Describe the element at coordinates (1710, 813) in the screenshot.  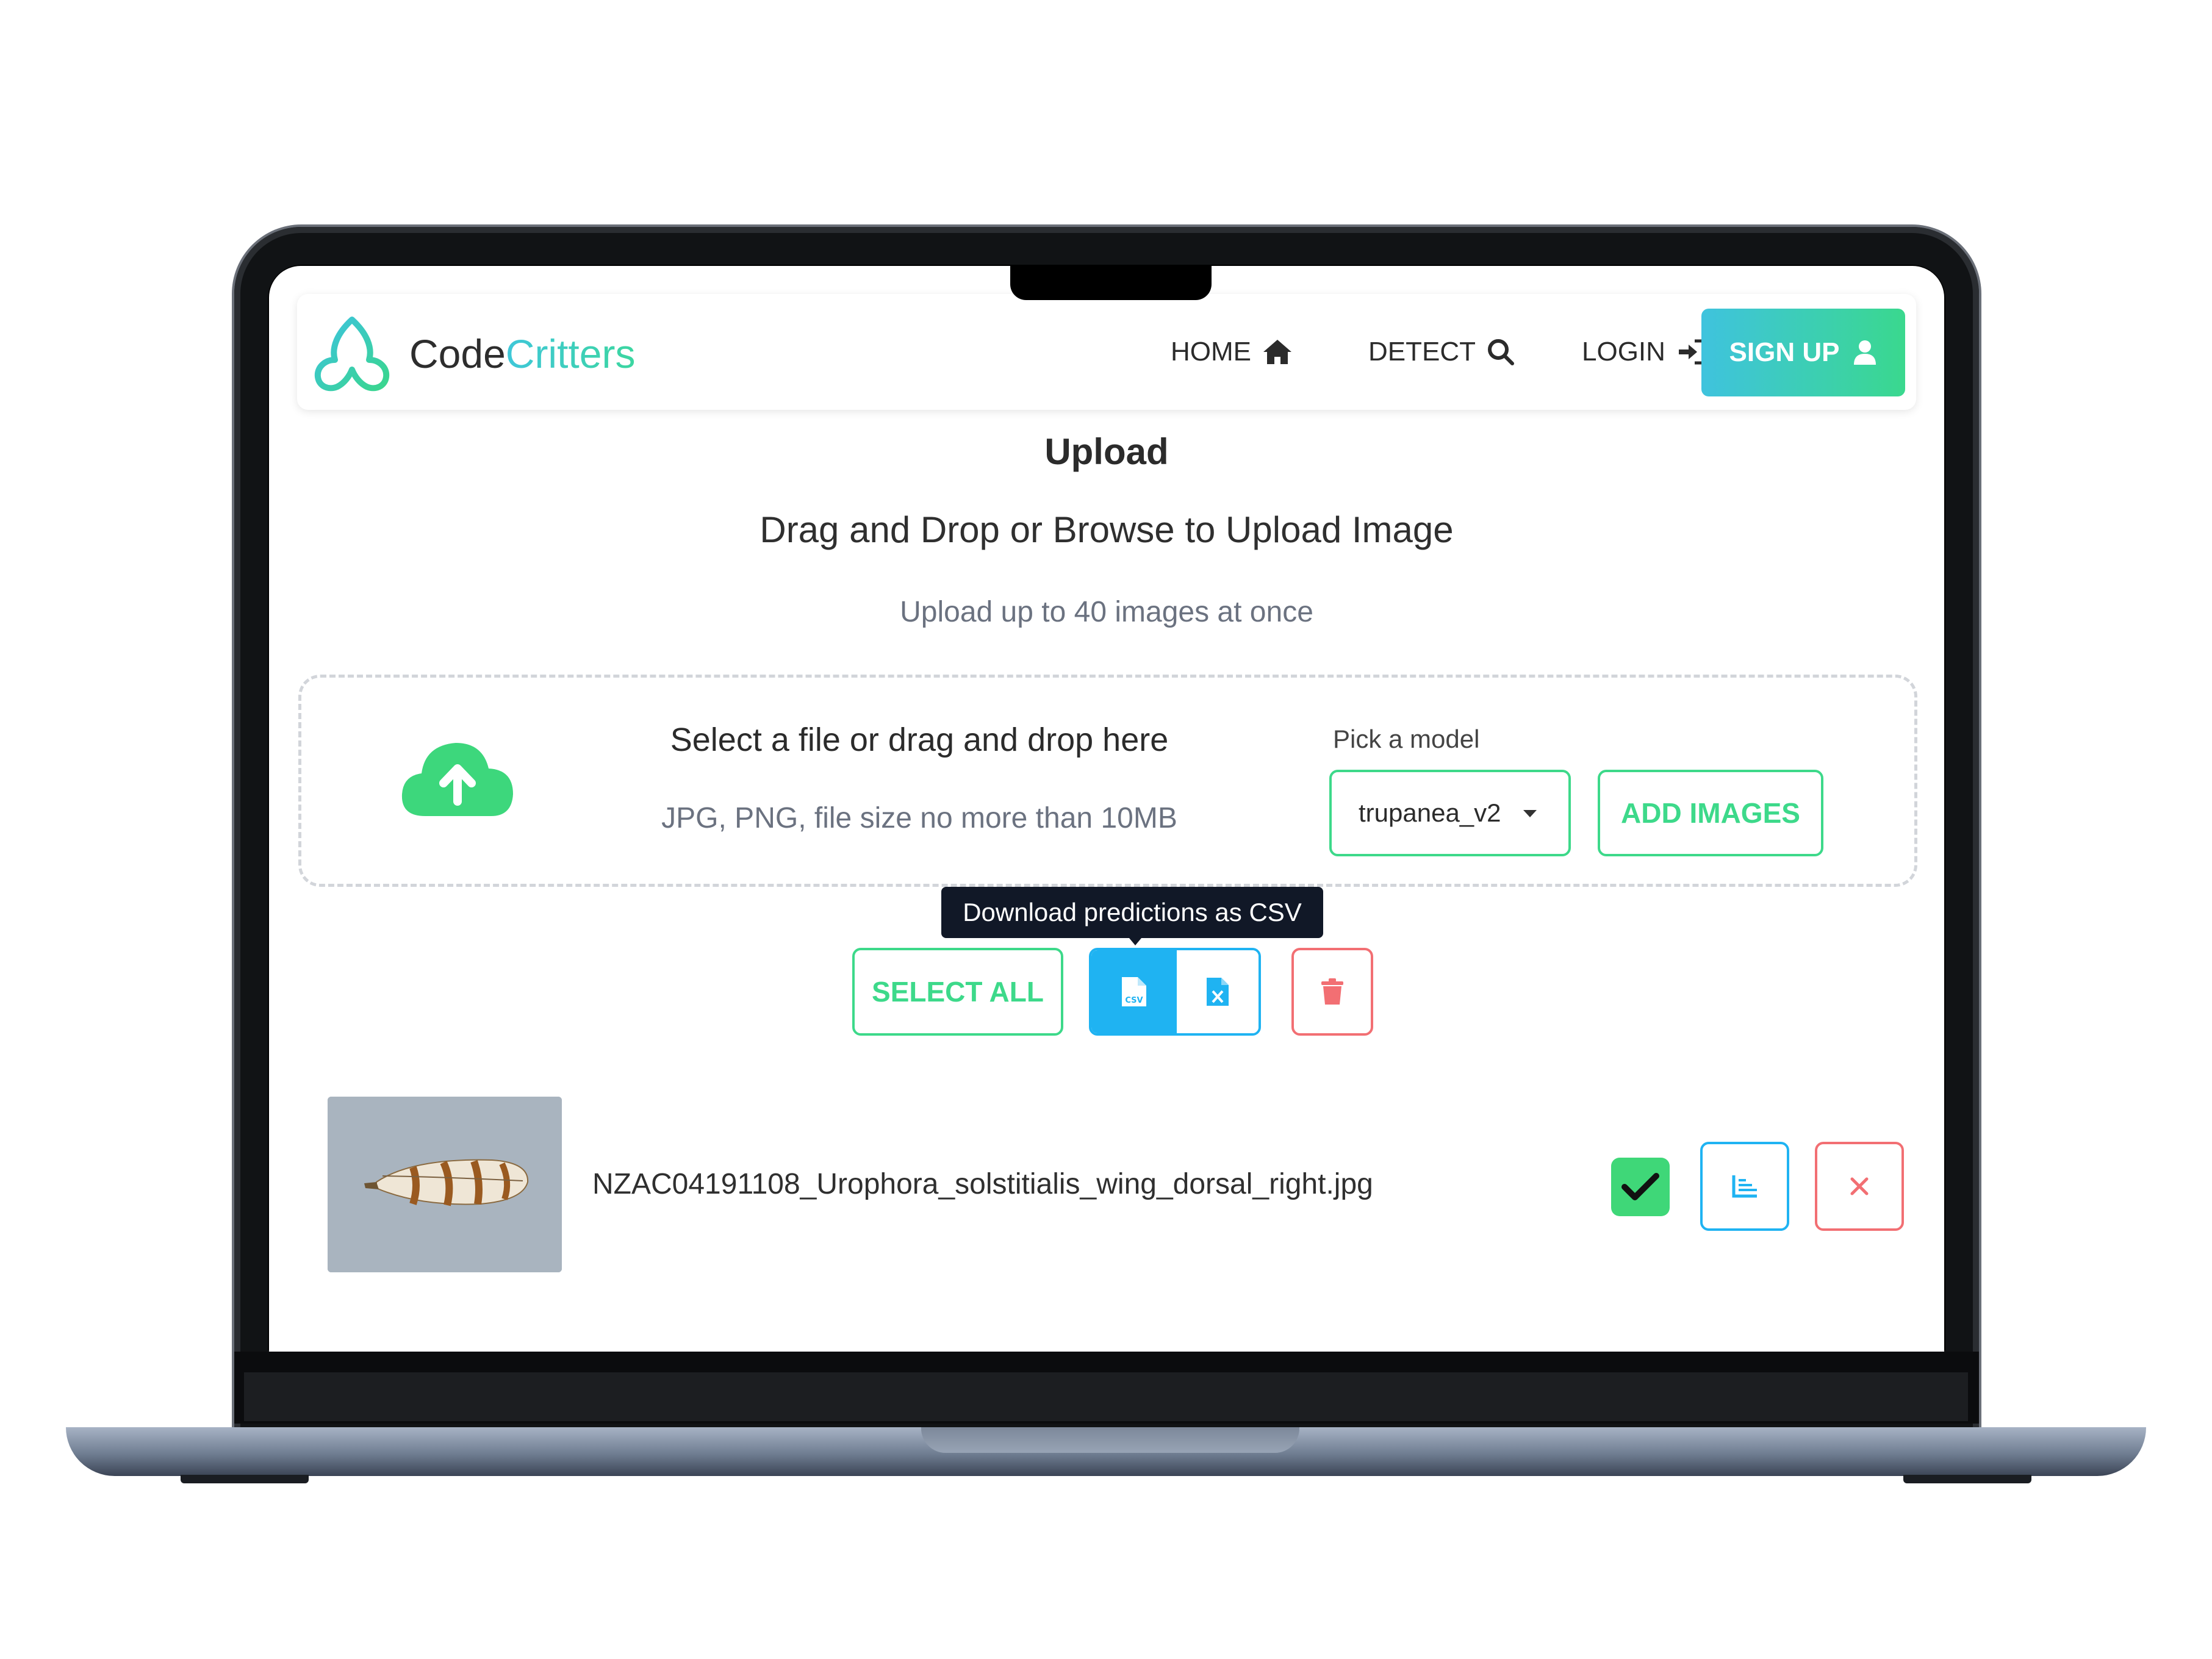
I see `add-images-button: ADD IMAGES` at that location.